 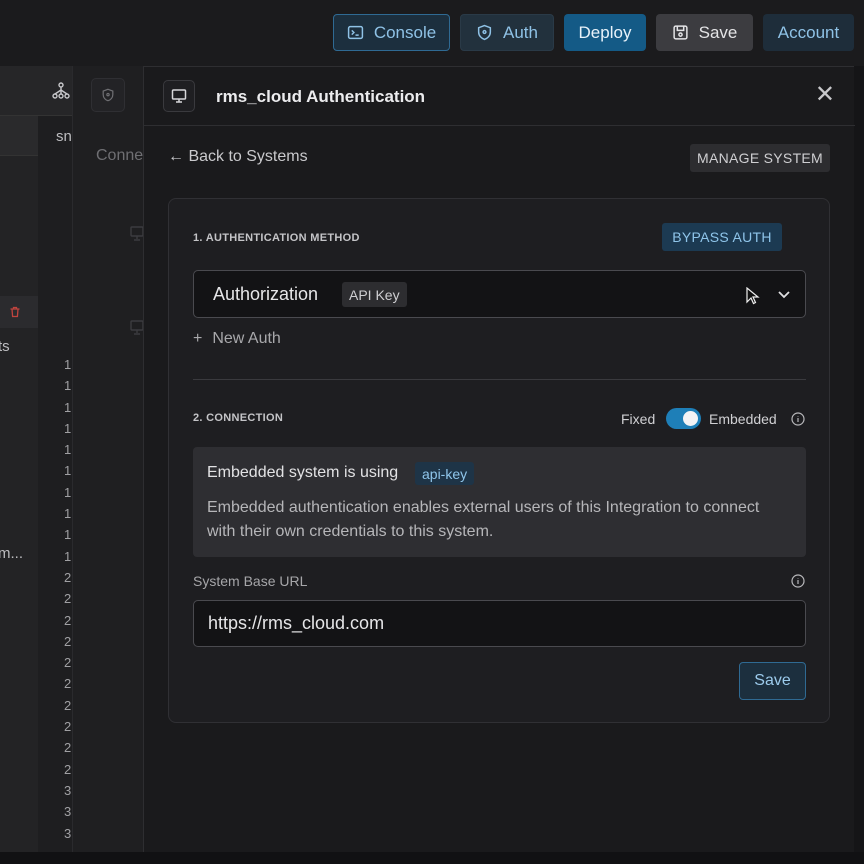 I want to click on console-button: Console, so click(x=391, y=32).